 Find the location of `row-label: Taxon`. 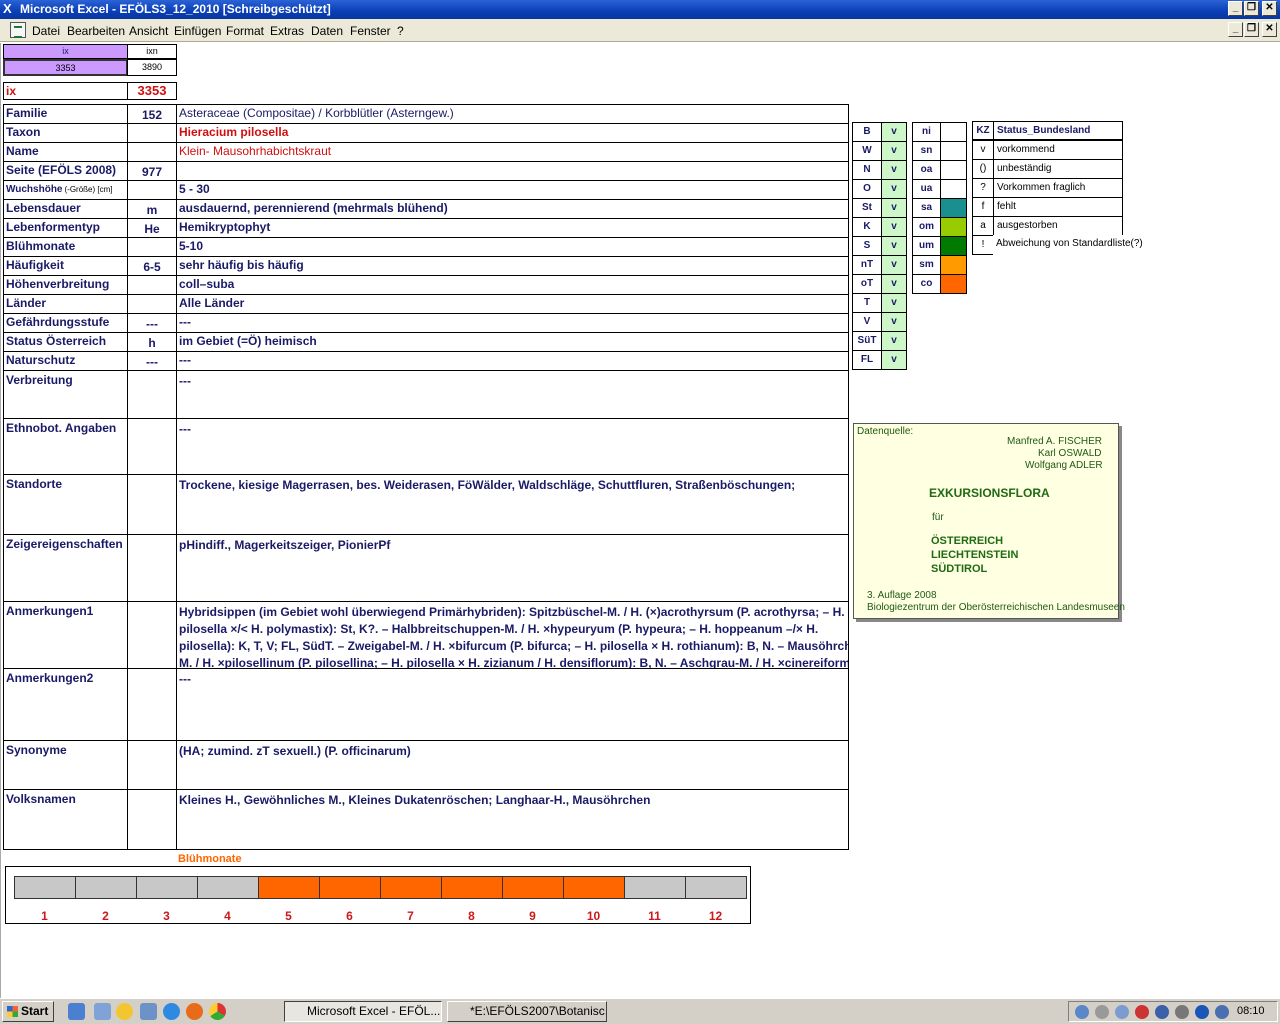

row-label: Taxon is located at coordinates (65, 133).